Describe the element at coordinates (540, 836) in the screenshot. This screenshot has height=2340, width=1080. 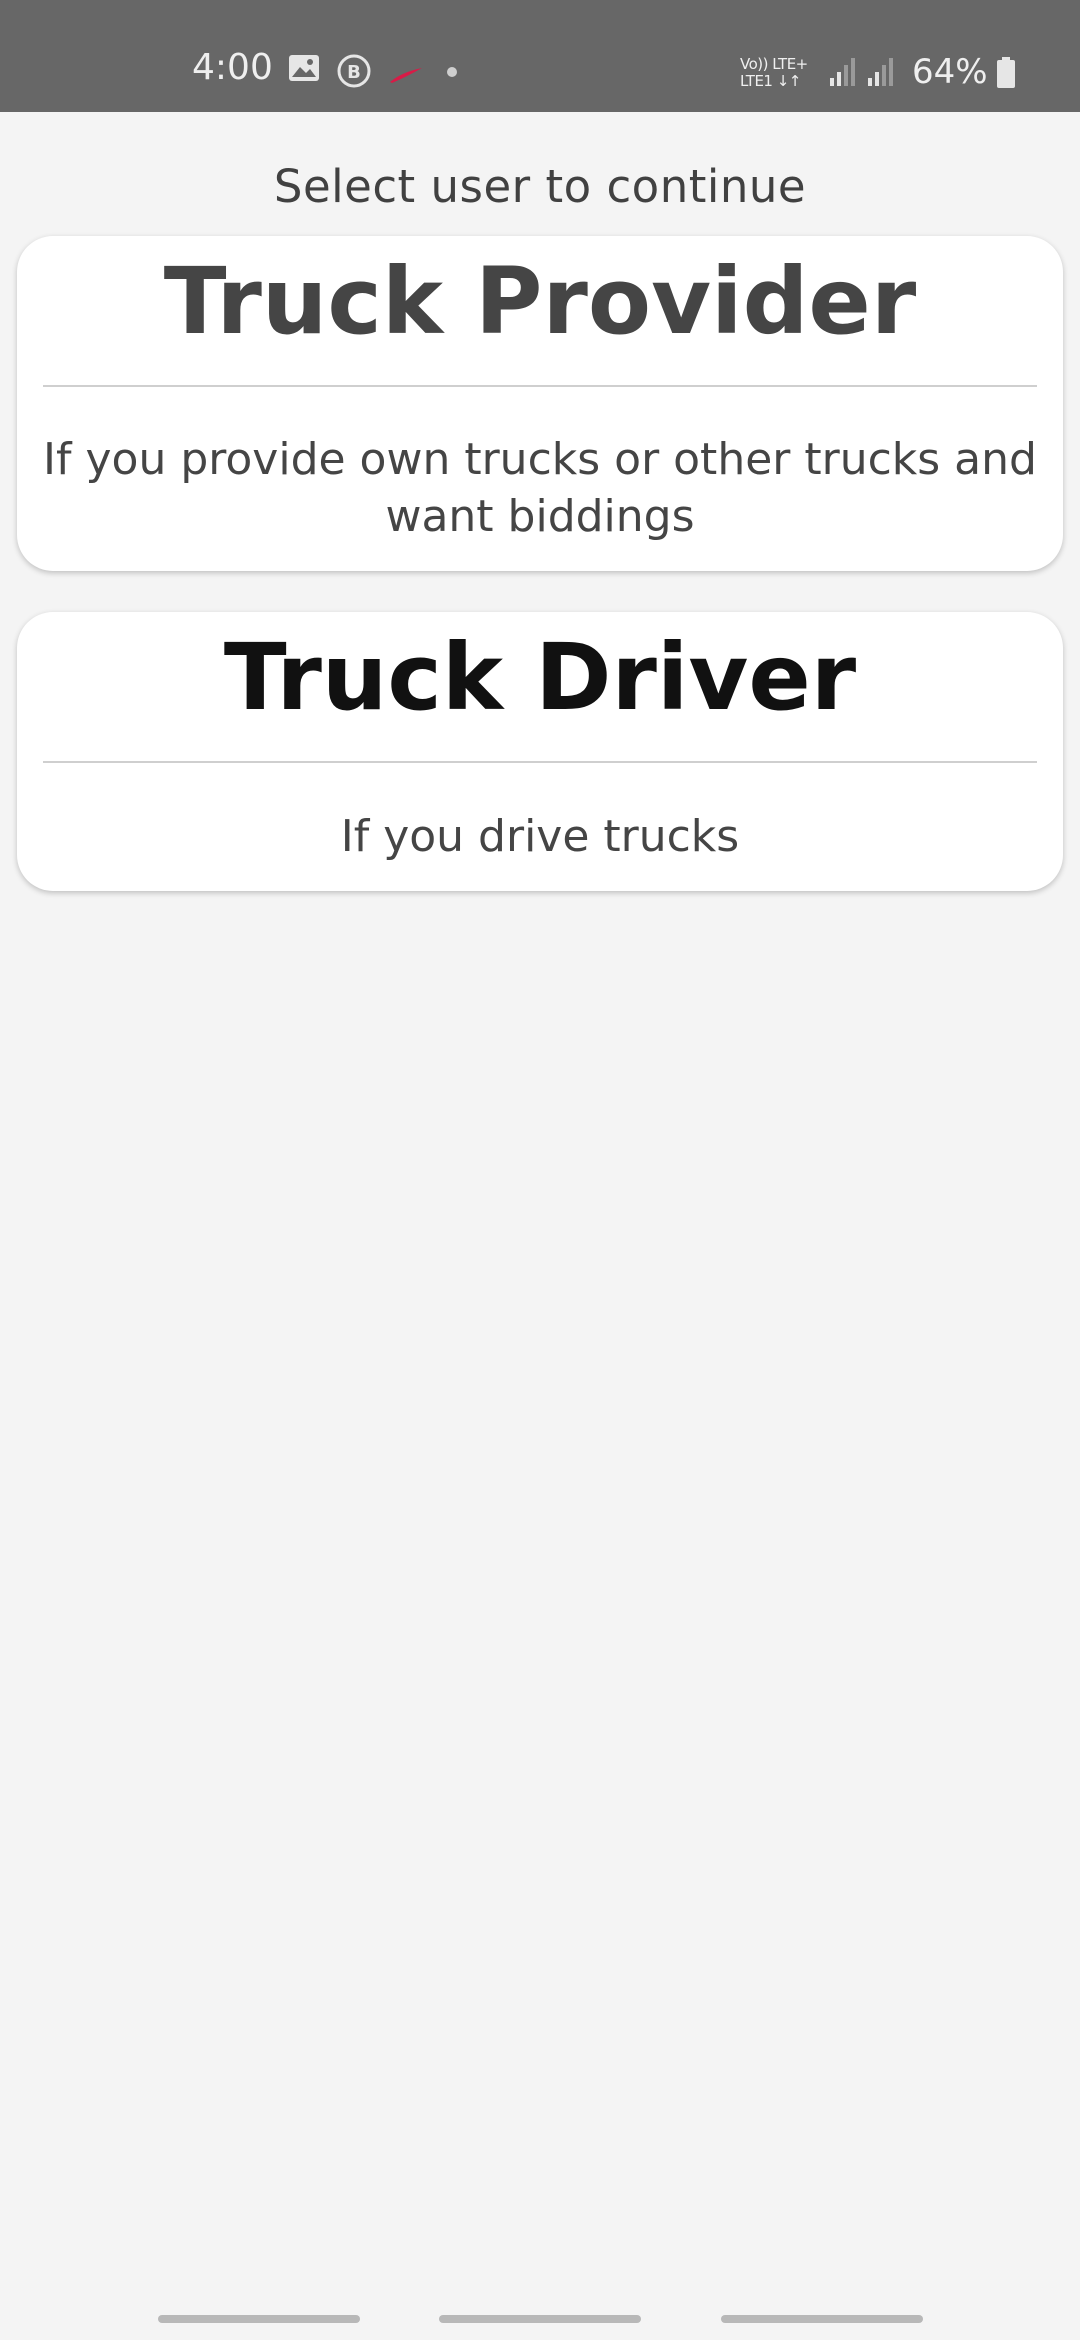
I see `truck-driver-description: If you drive trucks` at that location.